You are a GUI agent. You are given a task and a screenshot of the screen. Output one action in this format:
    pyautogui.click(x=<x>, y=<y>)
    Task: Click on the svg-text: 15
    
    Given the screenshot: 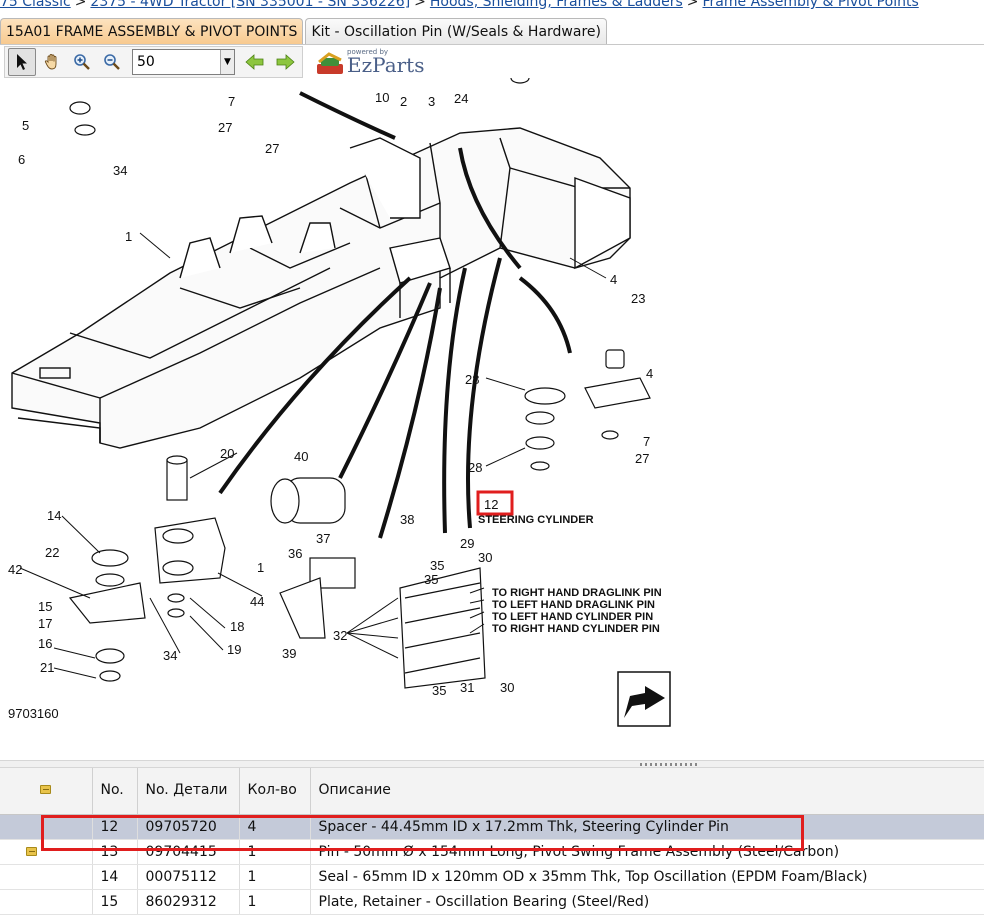 What is the action you would take?
    pyautogui.click(x=45, y=606)
    